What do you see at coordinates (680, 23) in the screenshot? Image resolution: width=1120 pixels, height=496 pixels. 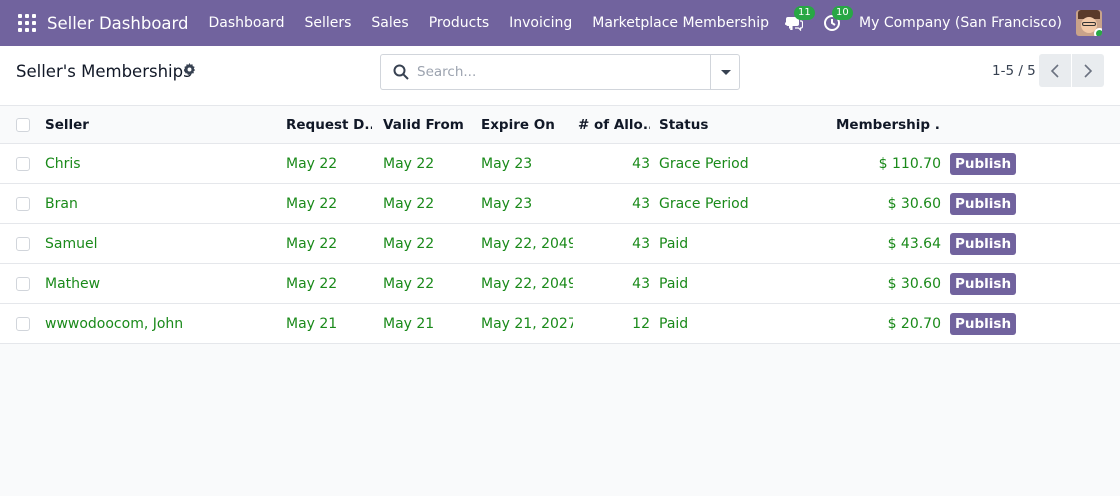 I see `menu-item-marketplace-membership: Marketplace Membership` at bounding box center [680, 23].